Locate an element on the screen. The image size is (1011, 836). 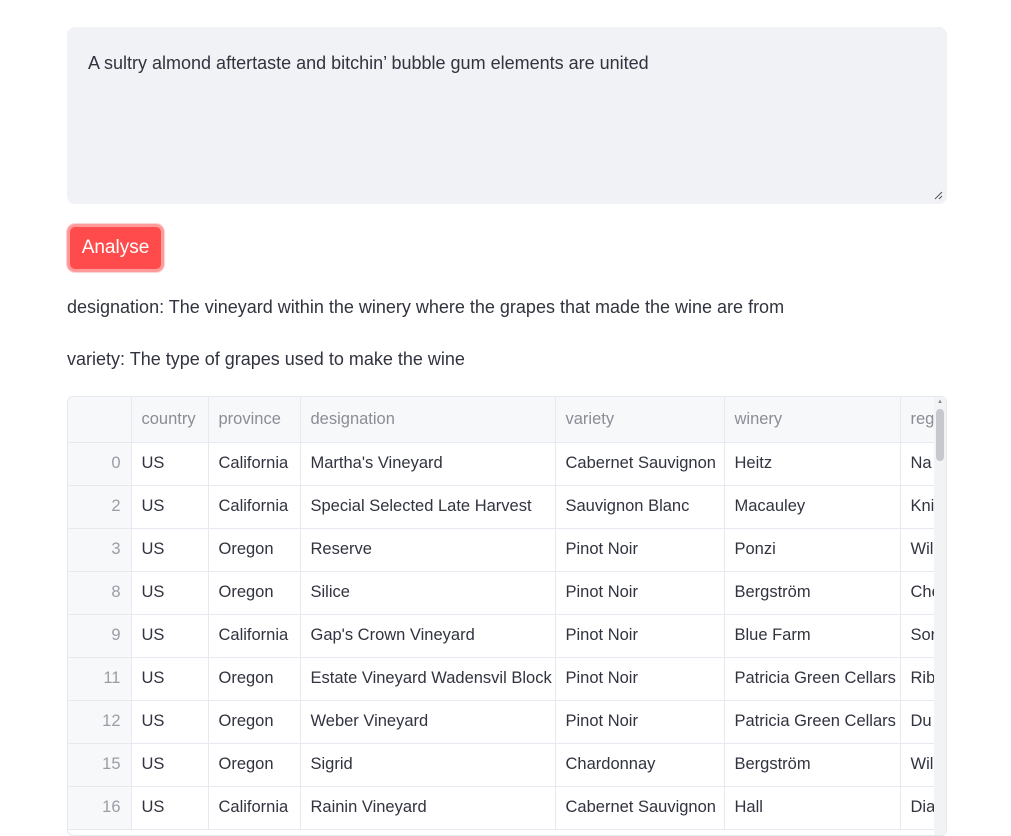
row-index: 0 is located at coordinates (100, 464).